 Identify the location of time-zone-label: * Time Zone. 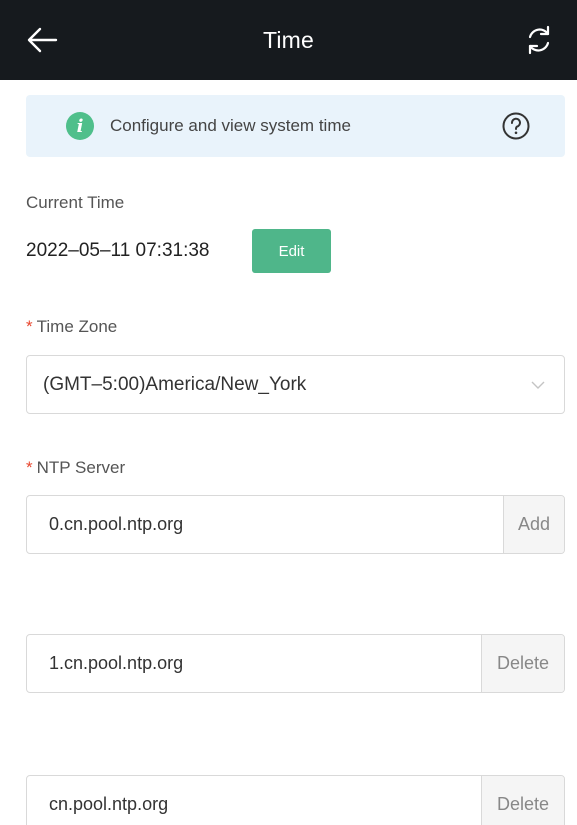
(71, 327).